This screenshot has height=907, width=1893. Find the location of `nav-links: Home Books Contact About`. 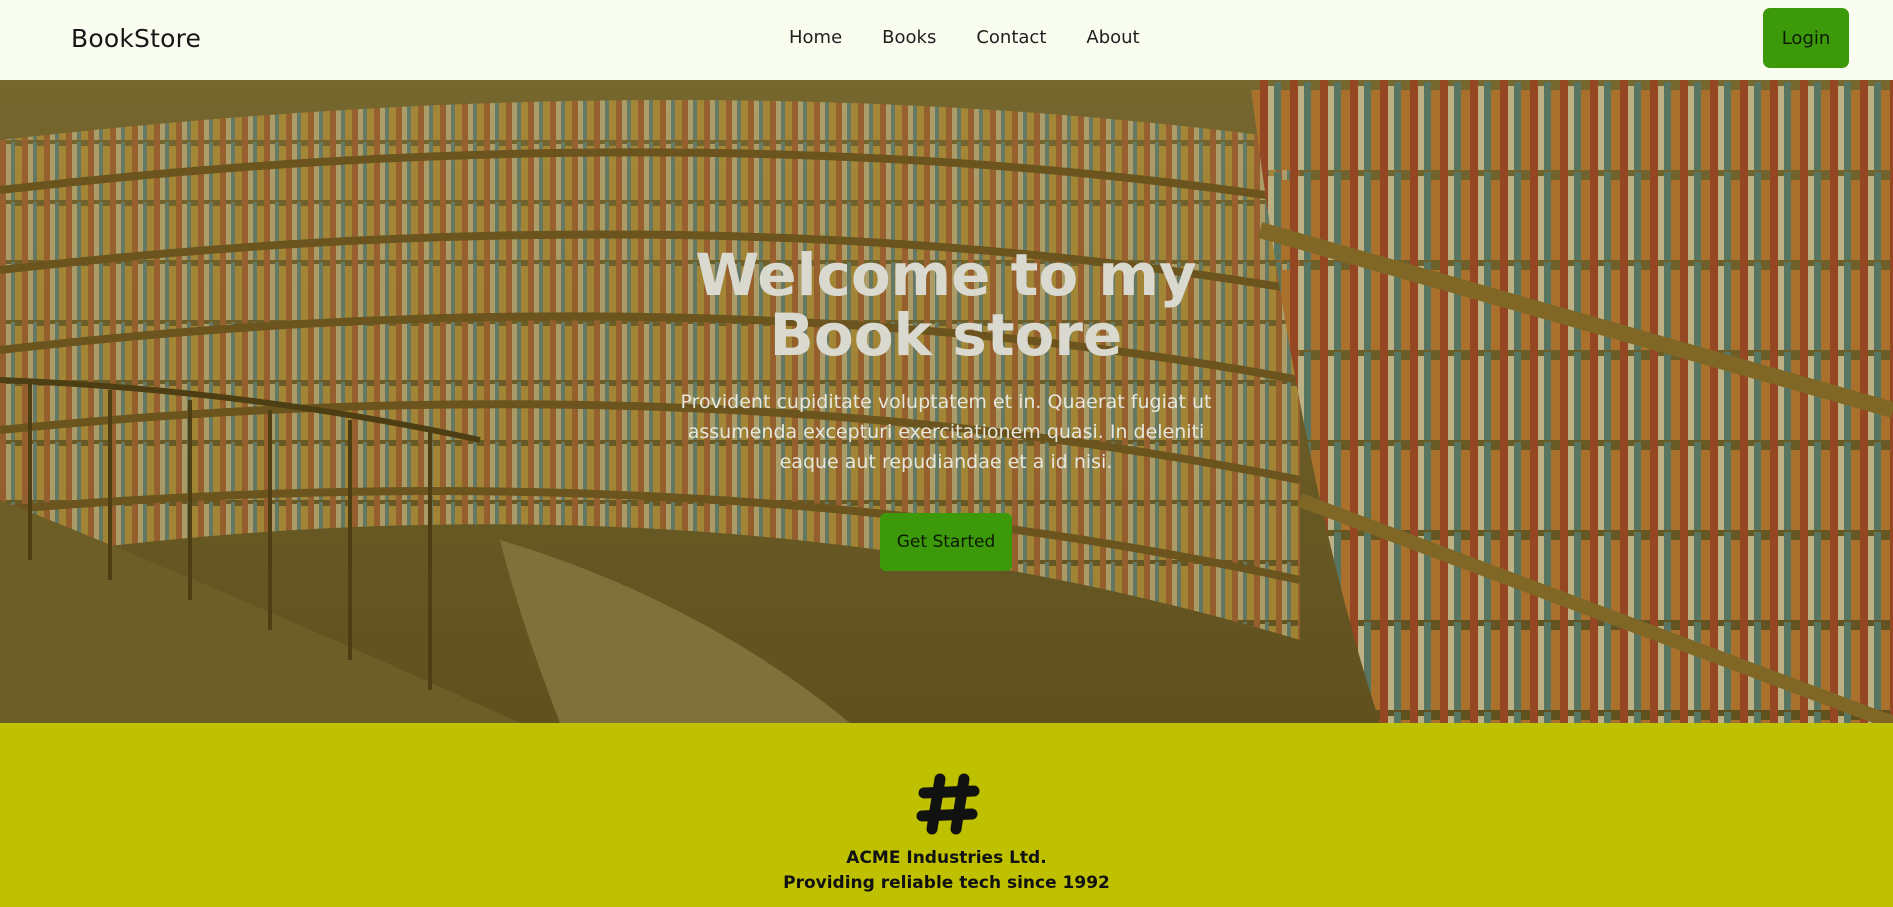

nav-links: Home Books Contact About is located at coordinates (984, 37).